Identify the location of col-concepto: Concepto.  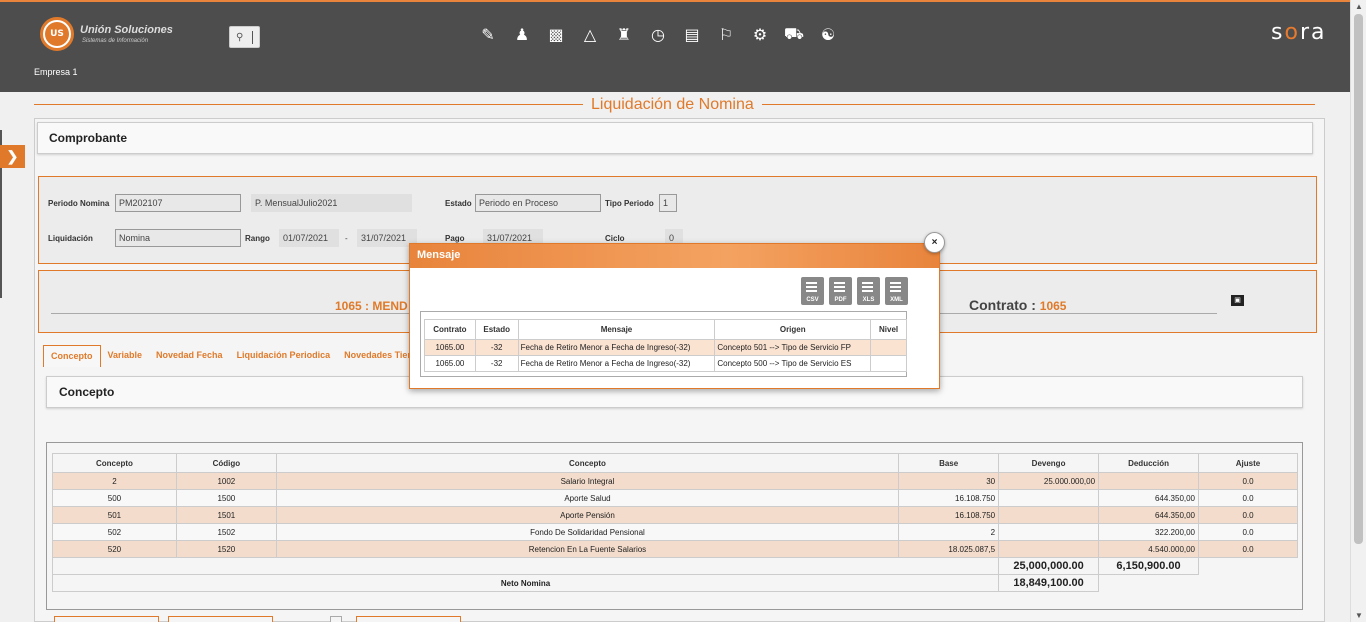
(587, 463).